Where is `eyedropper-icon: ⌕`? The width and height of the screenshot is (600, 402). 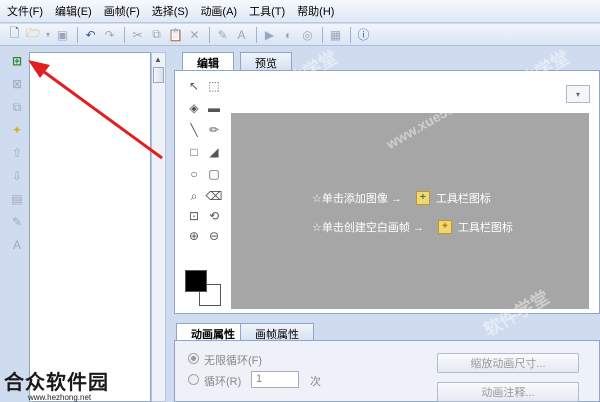 eyedropper-icon: ⌕ is located at coordinates (194, 196).